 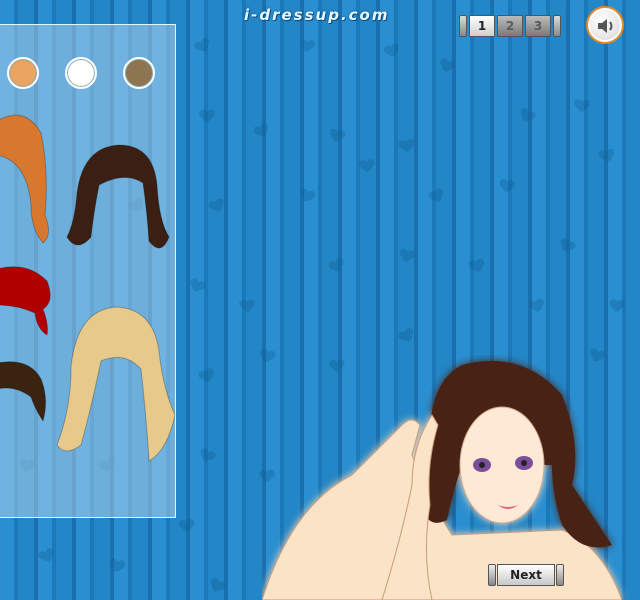 I want to click on page-1-button: 1, so click(x=482, y=26).